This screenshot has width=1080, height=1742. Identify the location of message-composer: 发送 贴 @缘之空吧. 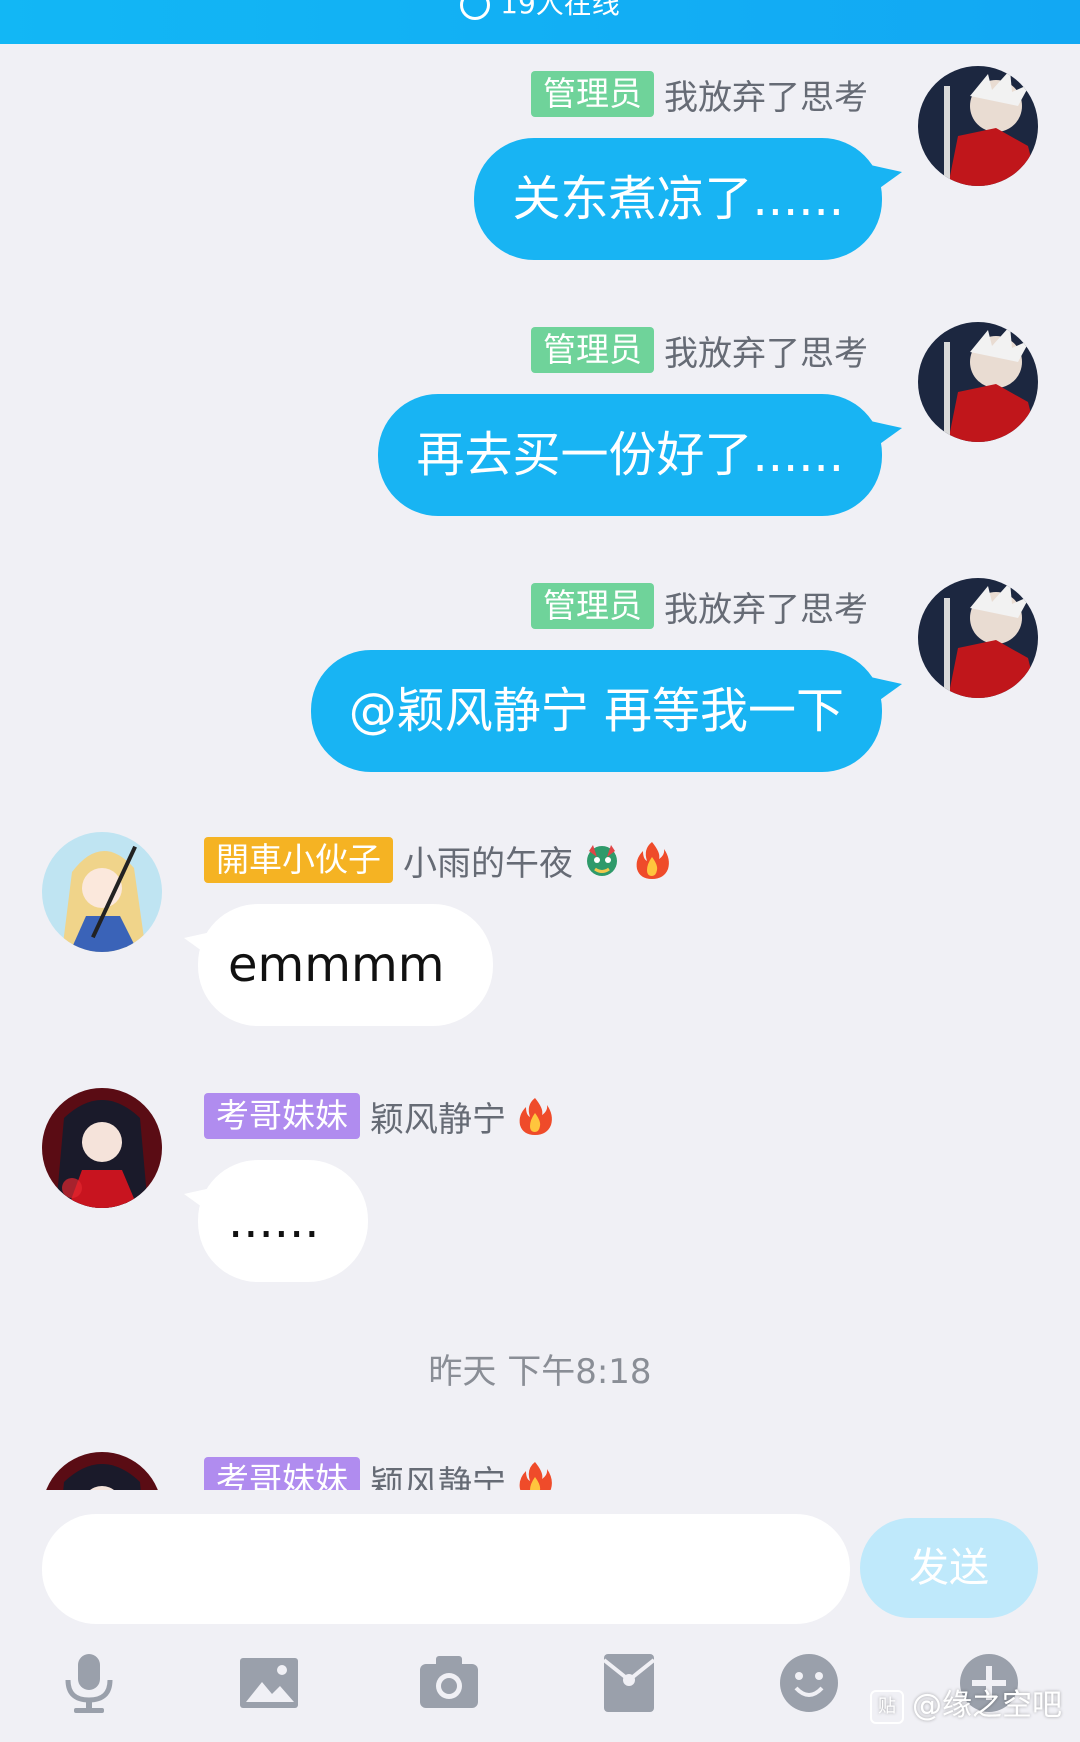
(540, 1616).